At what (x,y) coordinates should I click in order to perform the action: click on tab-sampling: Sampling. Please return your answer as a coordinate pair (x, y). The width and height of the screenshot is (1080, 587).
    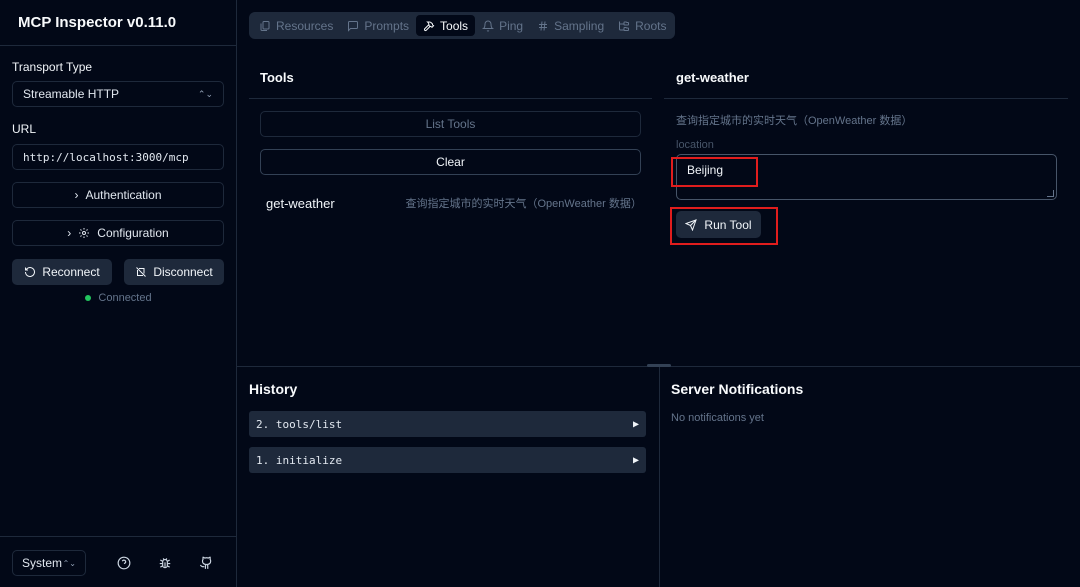
    Looking at the image, I should click on (570, 25).